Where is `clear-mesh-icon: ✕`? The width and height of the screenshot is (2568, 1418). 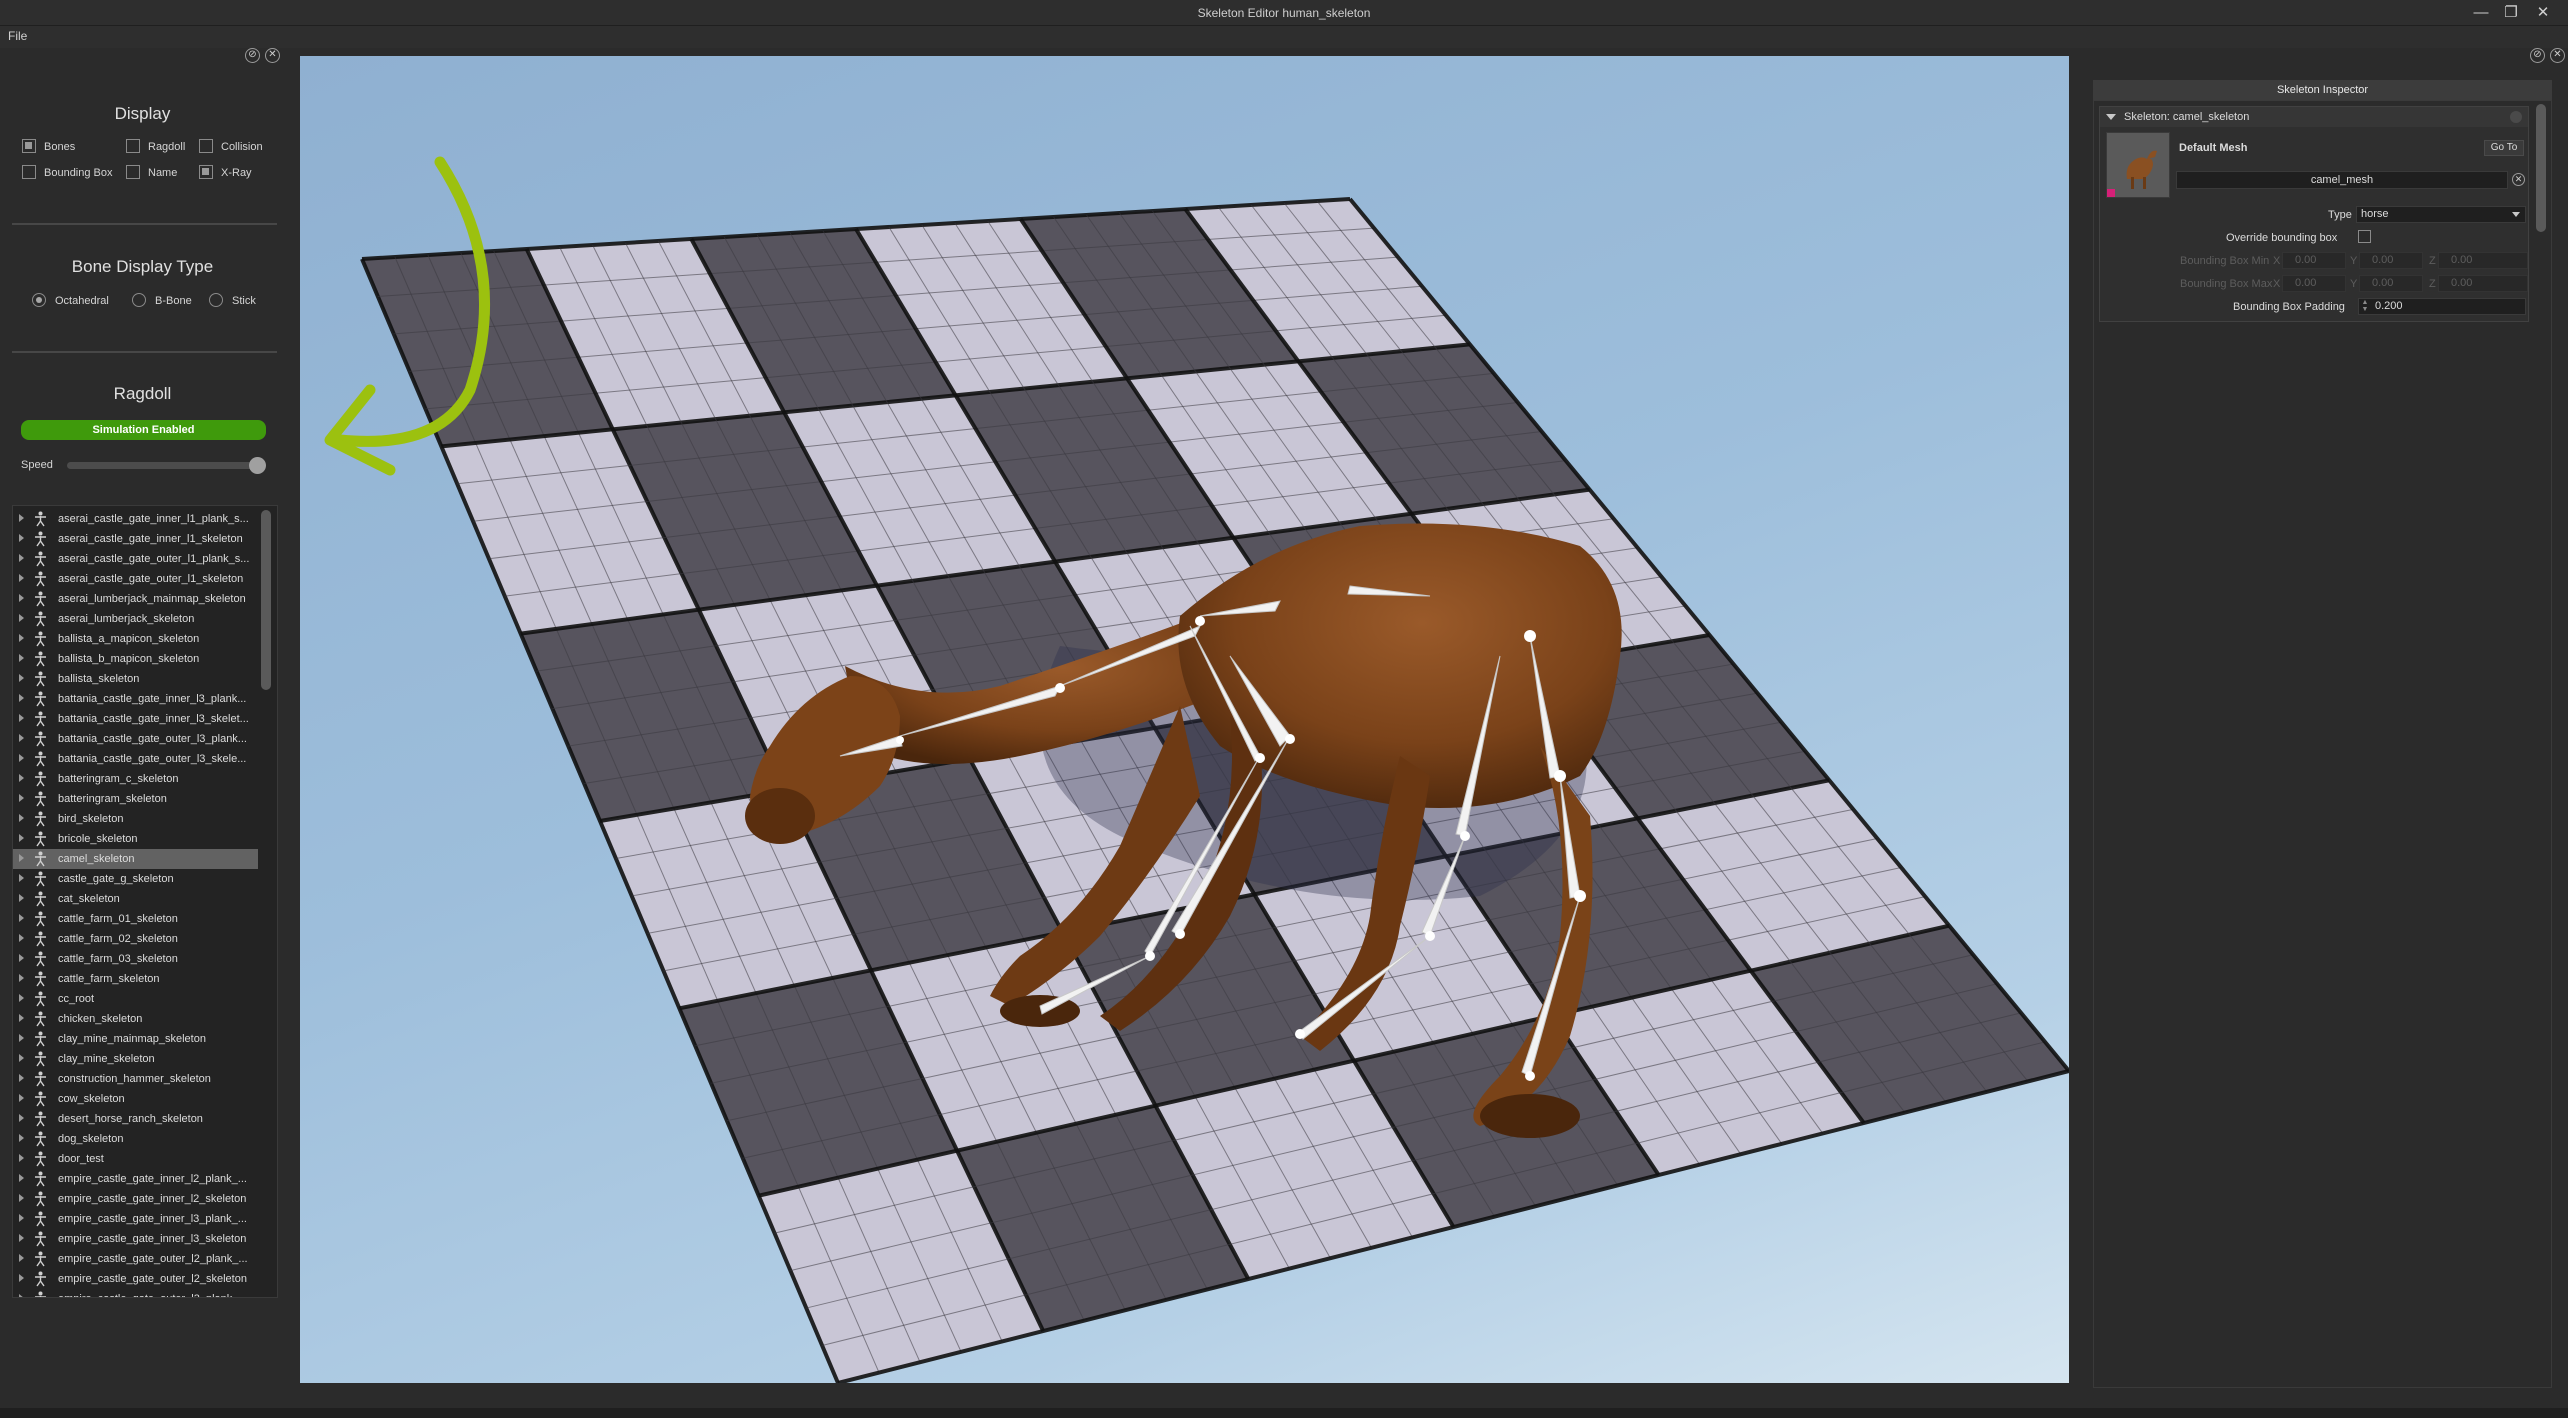 clear-mesh-icon: ✕ is located at coordinates (2518, 179).